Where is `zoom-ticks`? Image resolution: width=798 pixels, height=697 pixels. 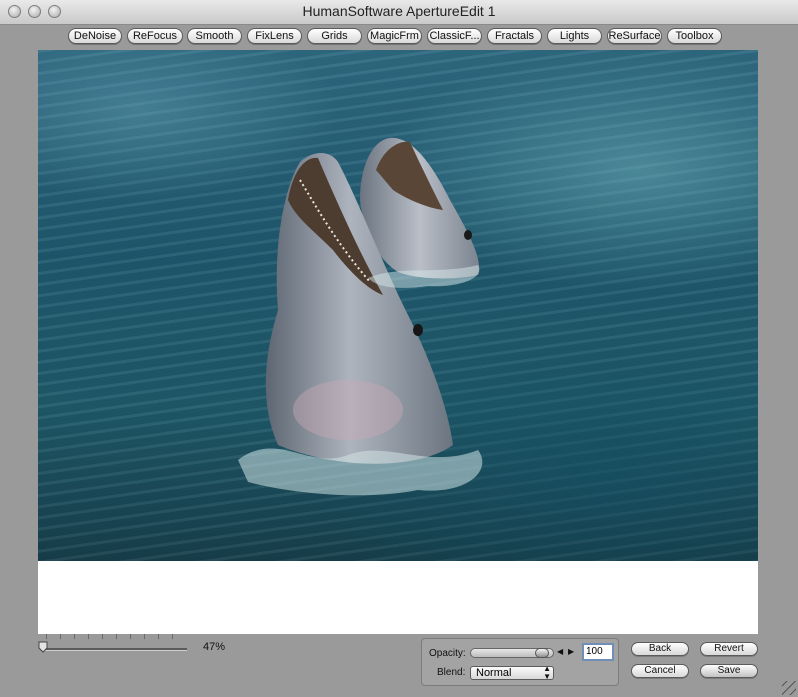
zoom-ticks is located at coordinates (116, 636).